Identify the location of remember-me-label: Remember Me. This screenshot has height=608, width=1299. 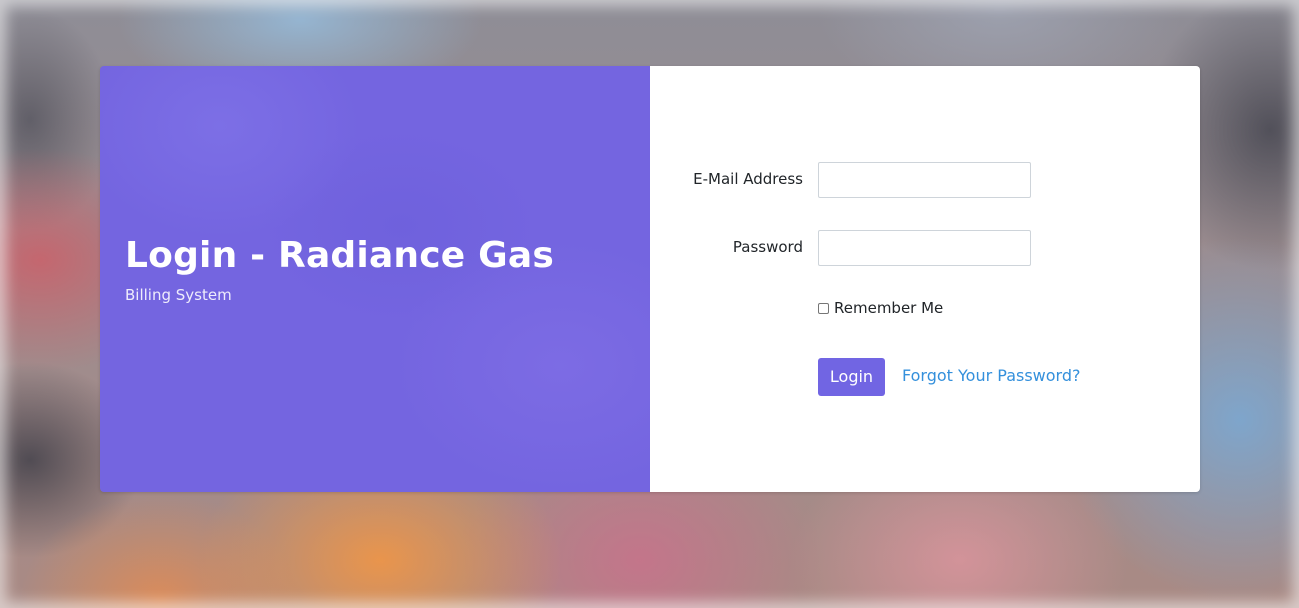
(888, 308).